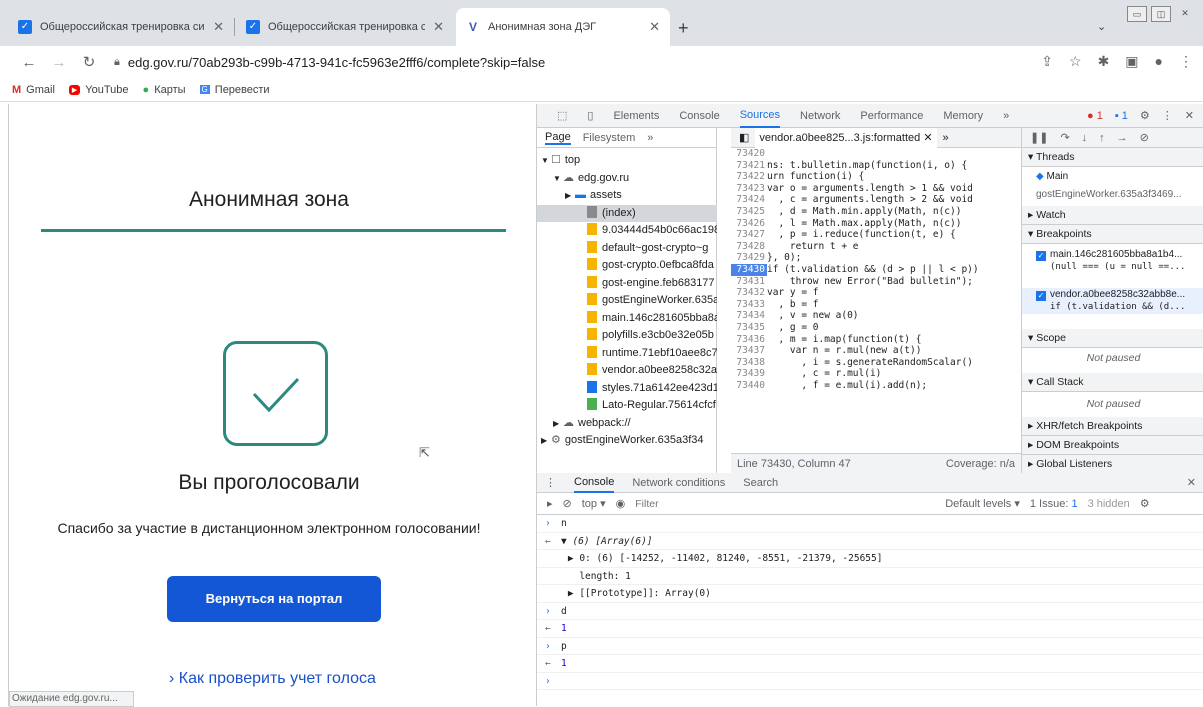  Describe the element at coordinates (1101, 26) in the screenshot. I see `chevron-down-icon: ⌄` at that location.